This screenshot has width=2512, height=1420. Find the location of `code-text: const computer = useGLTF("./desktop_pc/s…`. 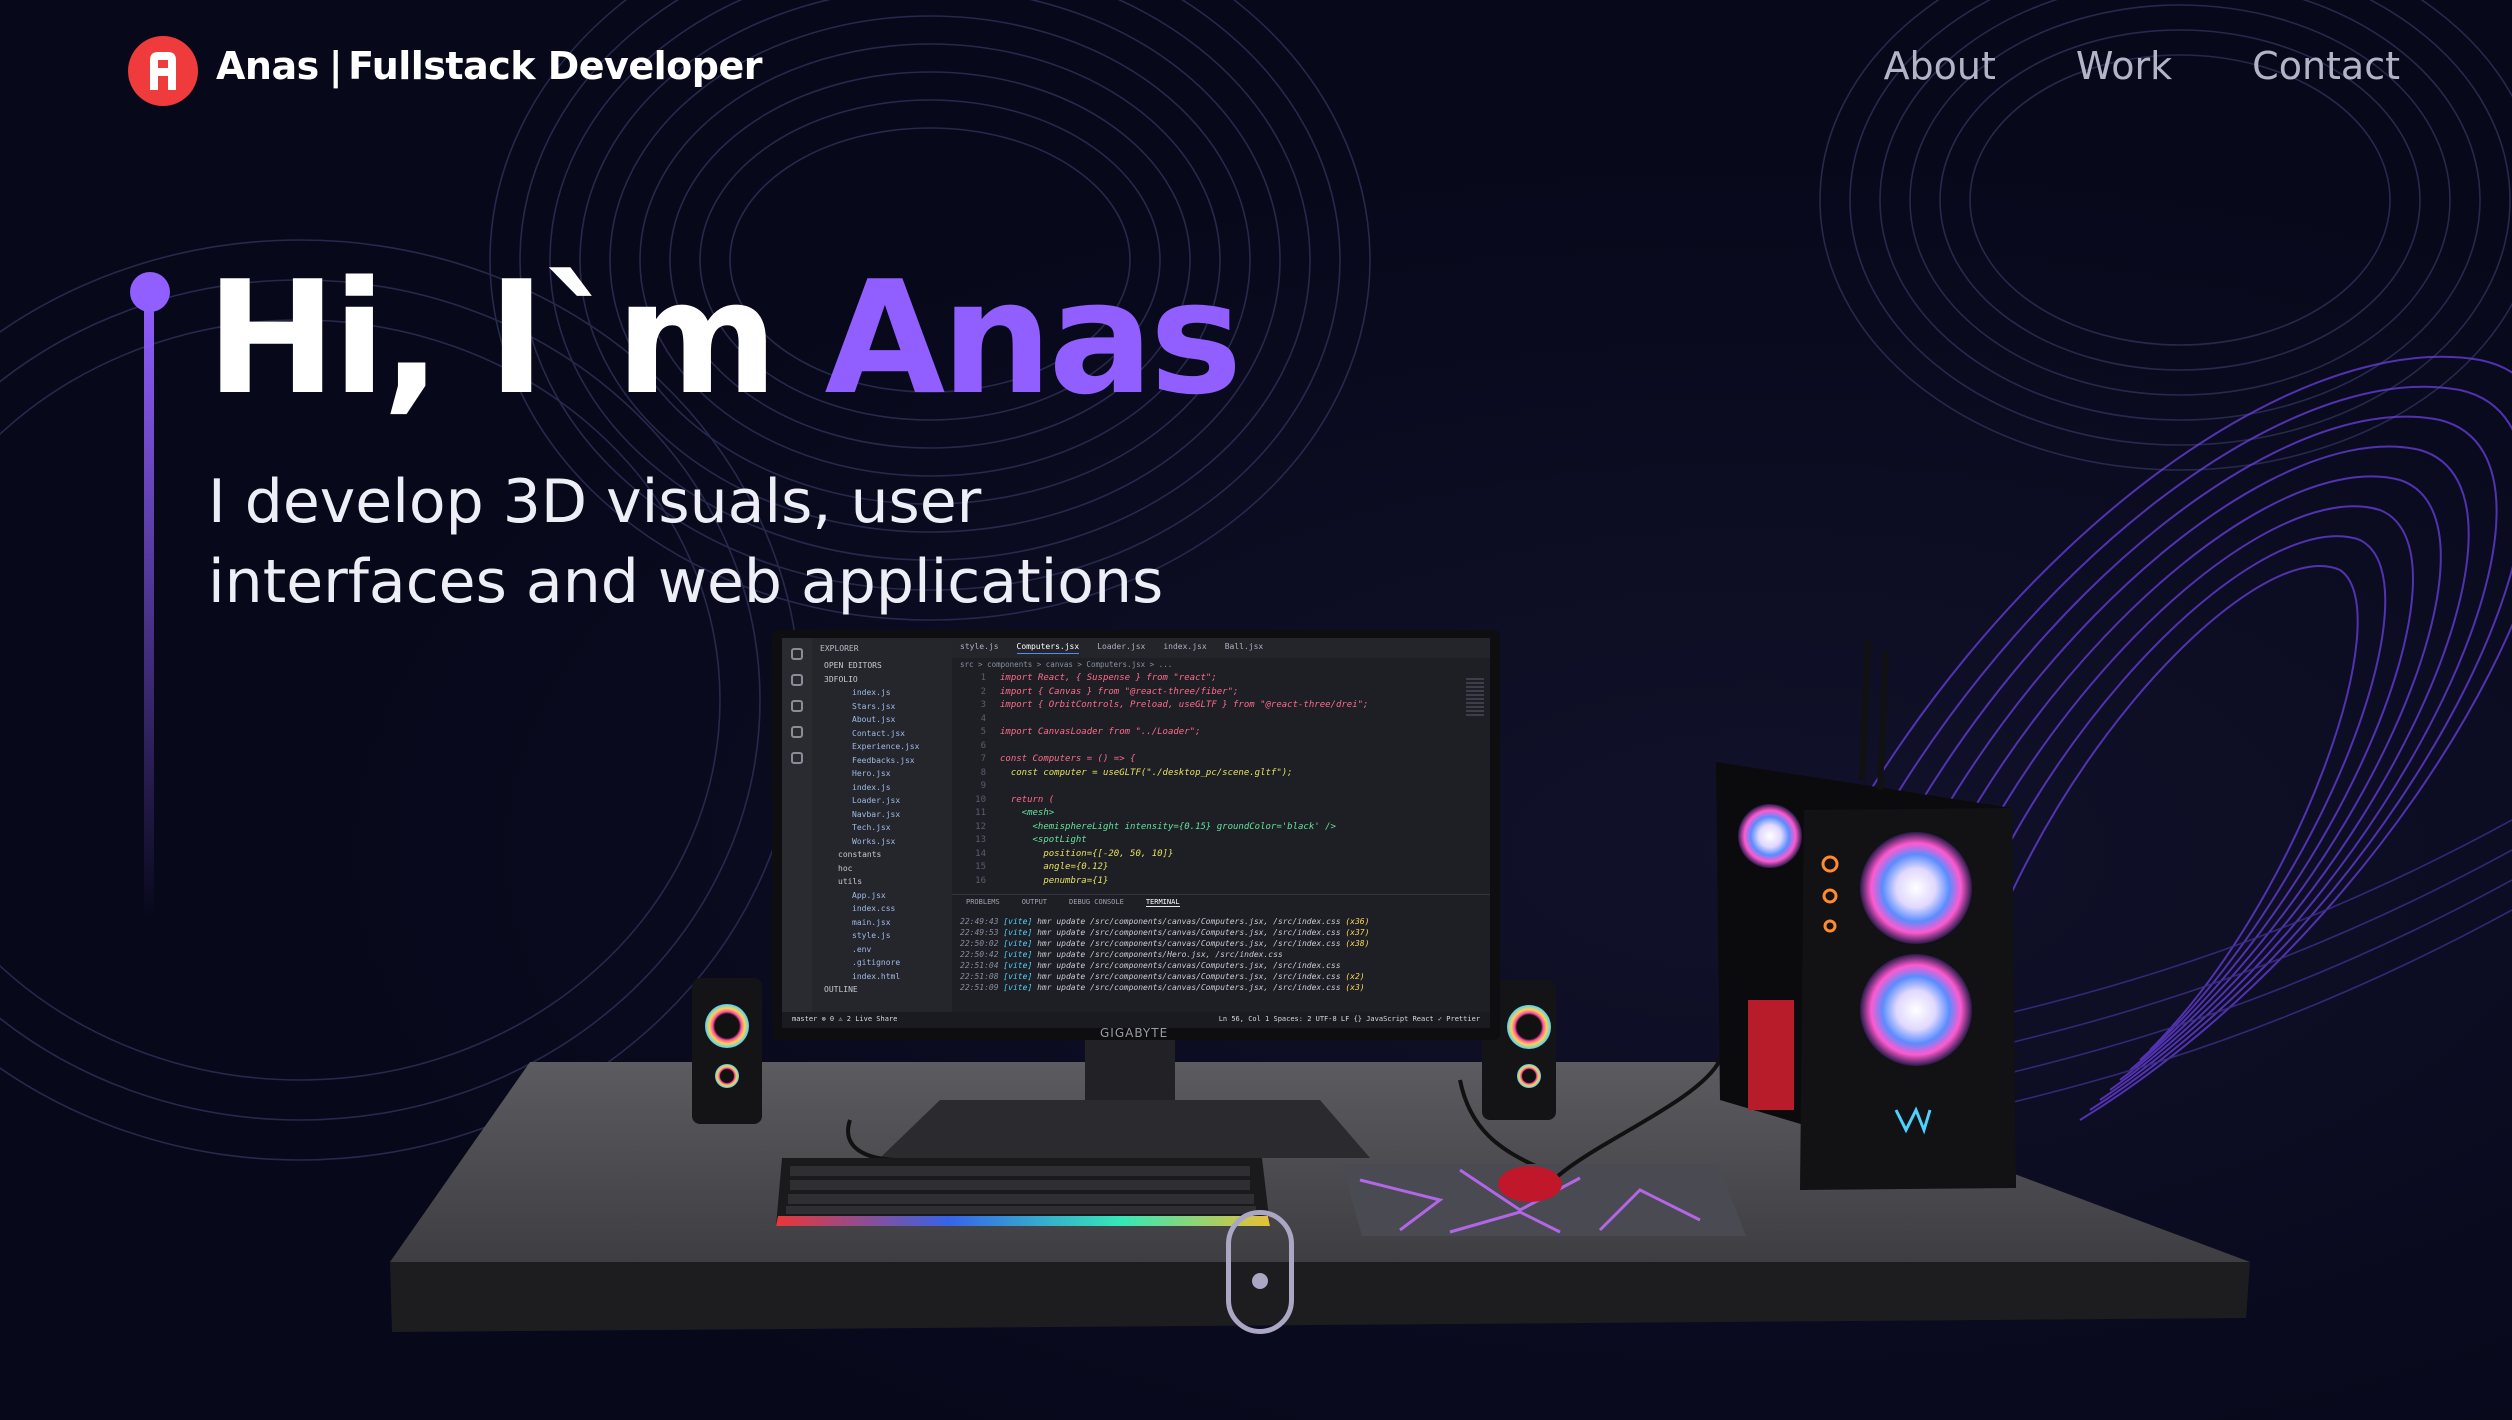

code-text: const computer = useGLTF("./desktop_pc/s… is located at coordinates (1146, 772).